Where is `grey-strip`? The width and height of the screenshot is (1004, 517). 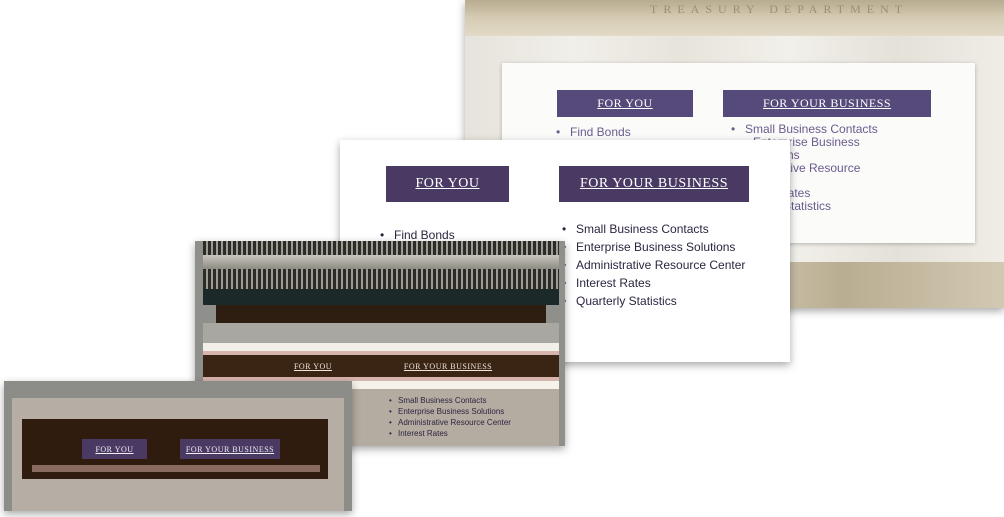 grey-strip is located at coordinates (381, 333).